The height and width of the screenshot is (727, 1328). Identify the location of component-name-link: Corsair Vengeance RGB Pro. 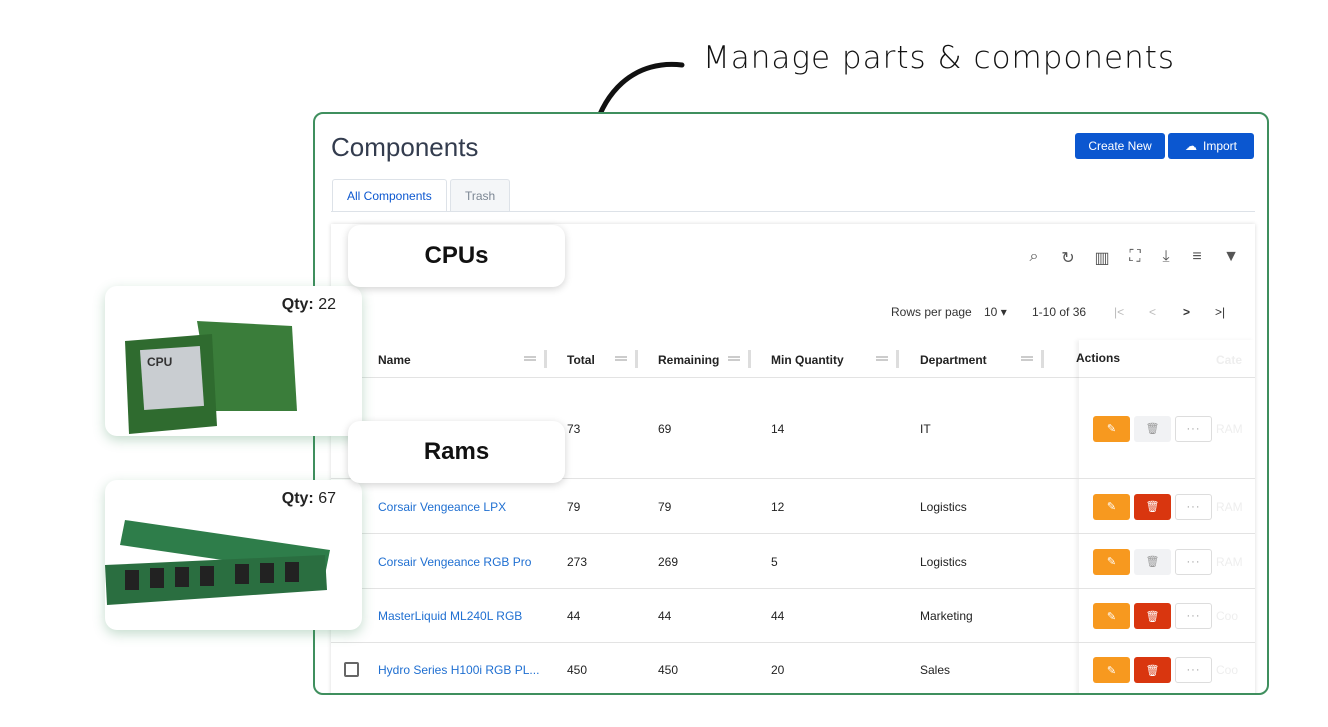
(454, 562).